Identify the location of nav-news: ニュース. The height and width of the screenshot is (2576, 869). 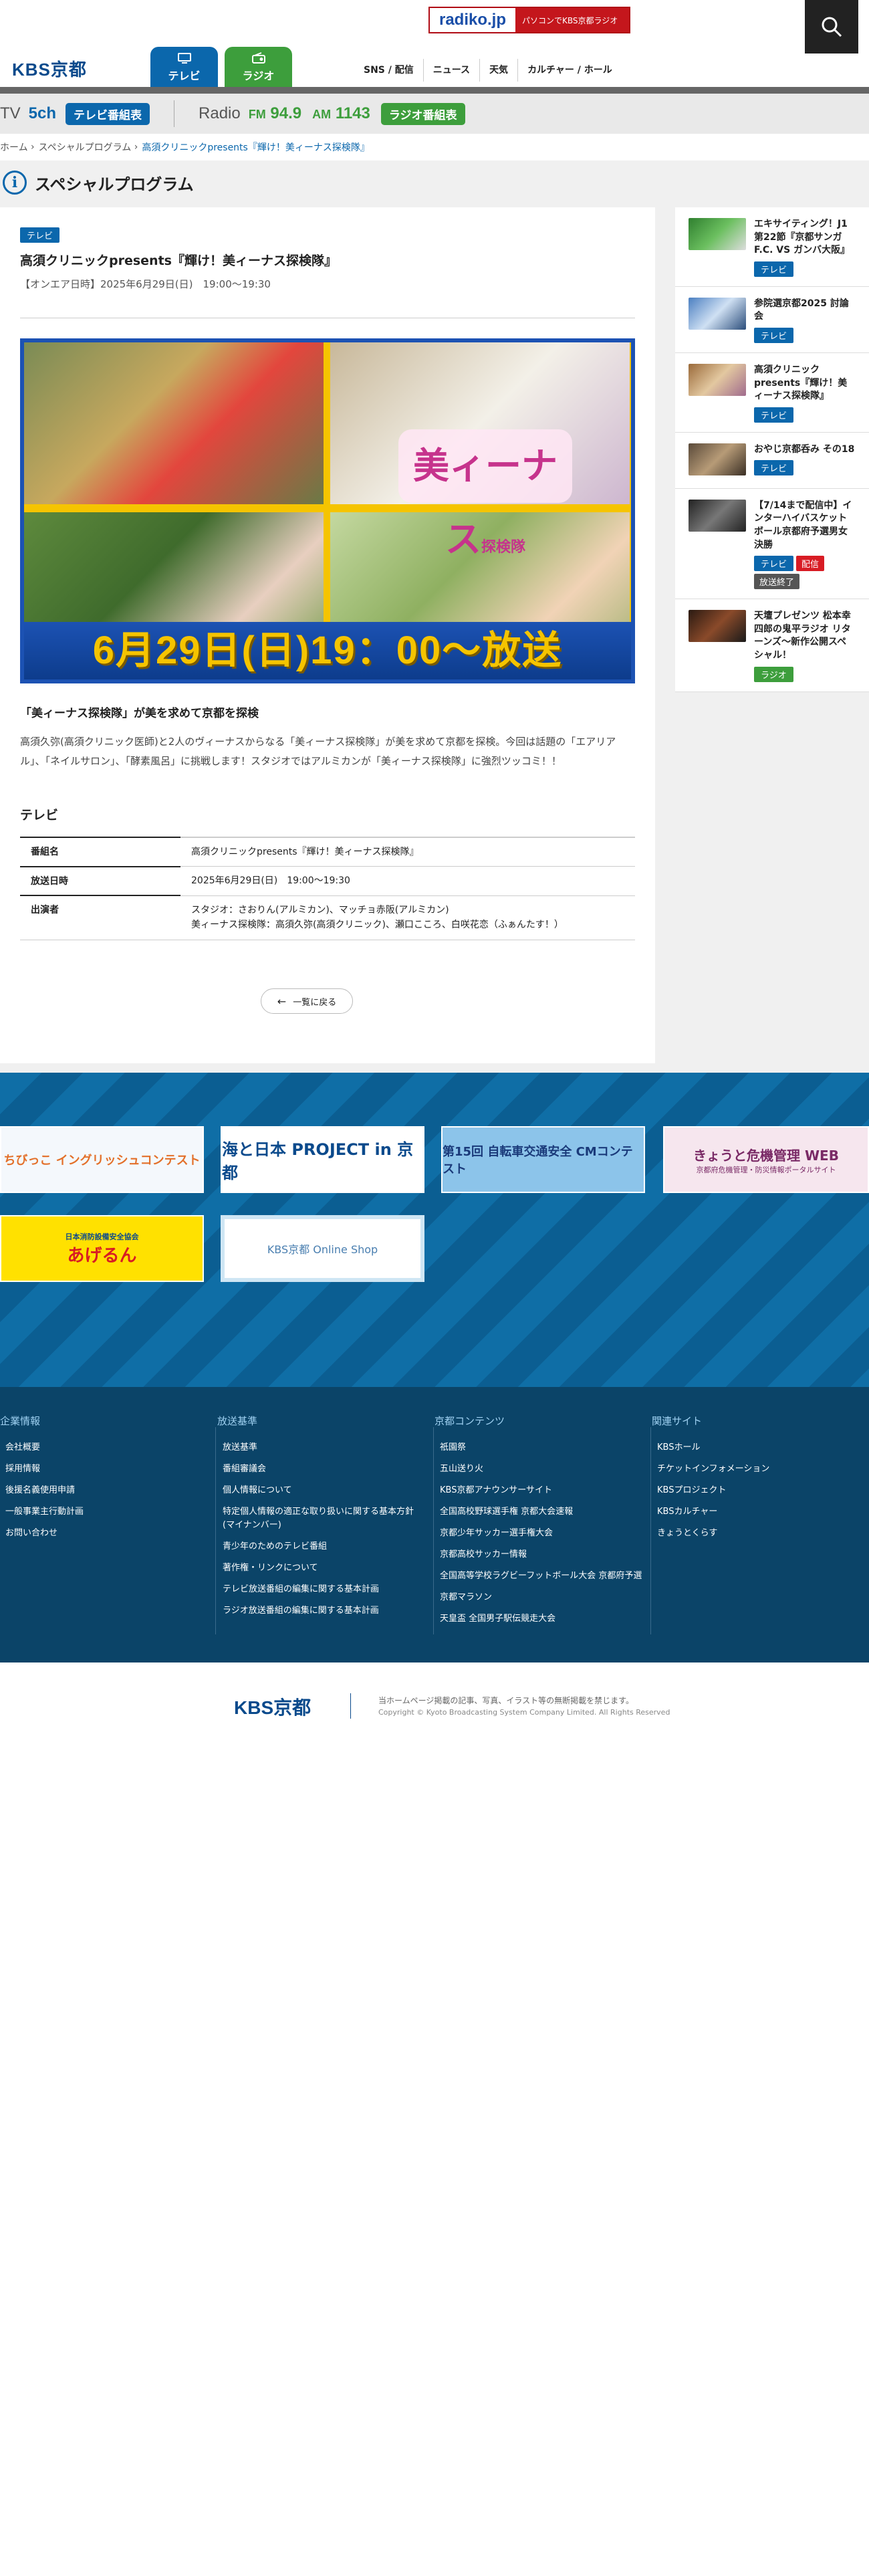
(452, 70).